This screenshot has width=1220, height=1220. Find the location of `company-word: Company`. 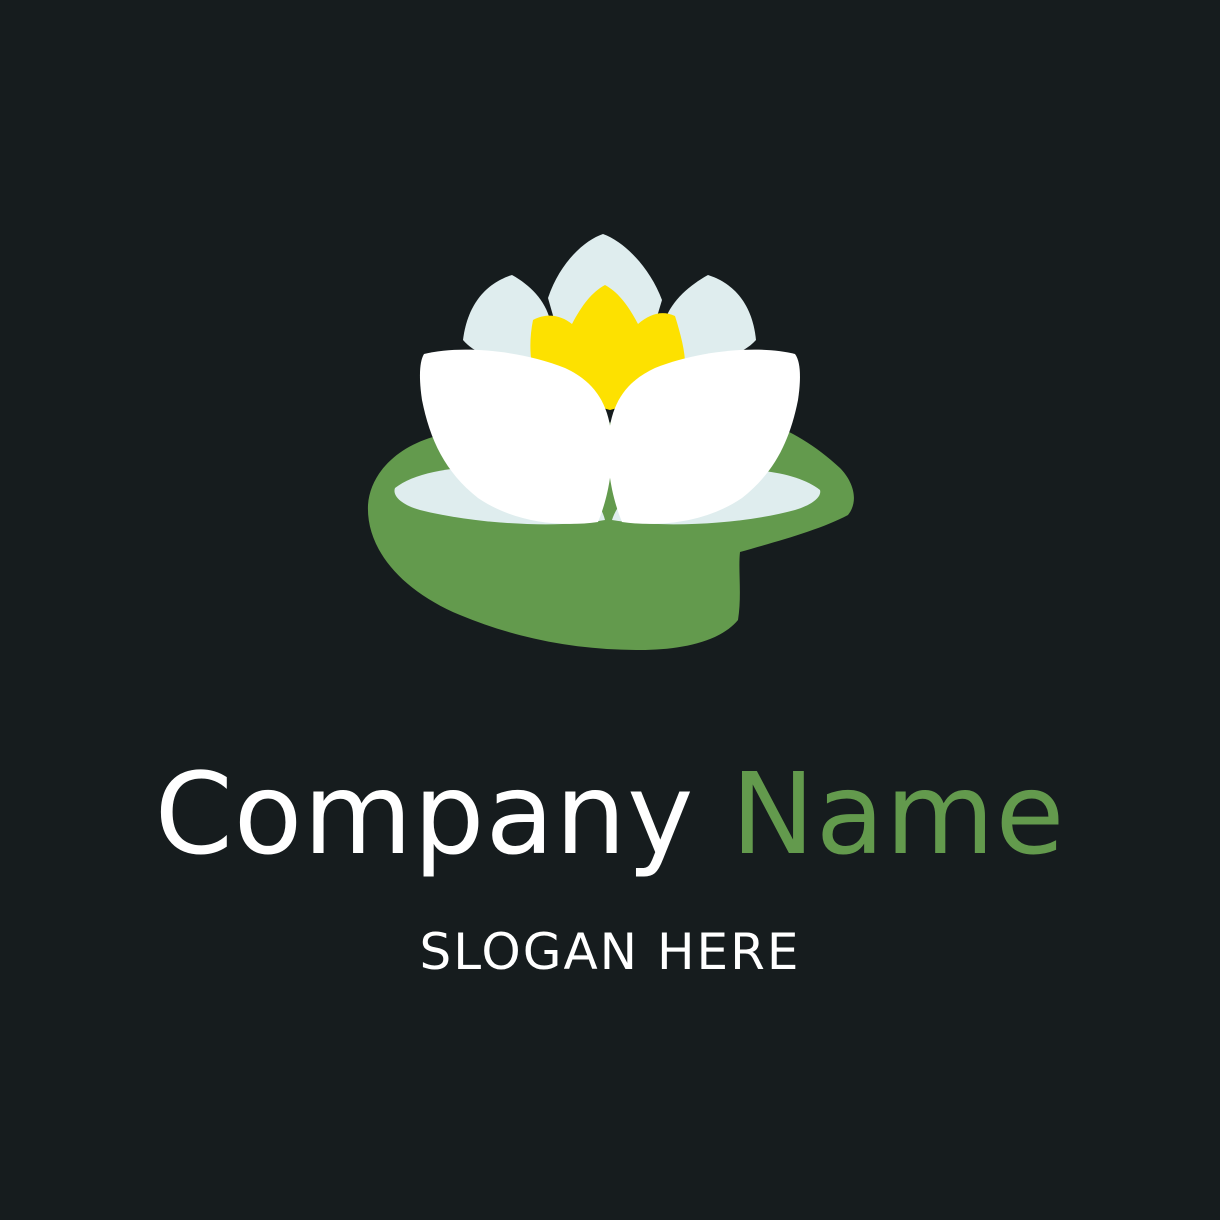

company-word: Company is located at coordinates (424, 815).